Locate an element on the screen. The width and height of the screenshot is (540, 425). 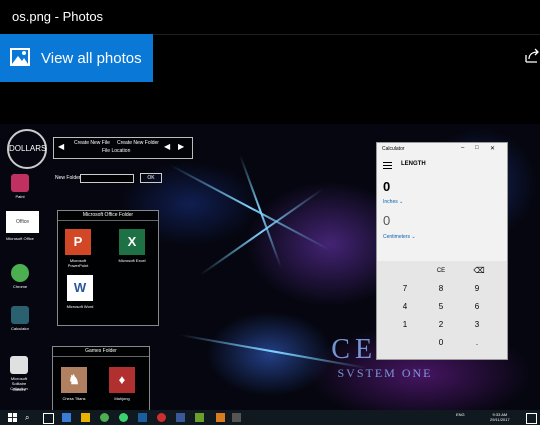
key-1: 1 is located at coordinates (405, 325).